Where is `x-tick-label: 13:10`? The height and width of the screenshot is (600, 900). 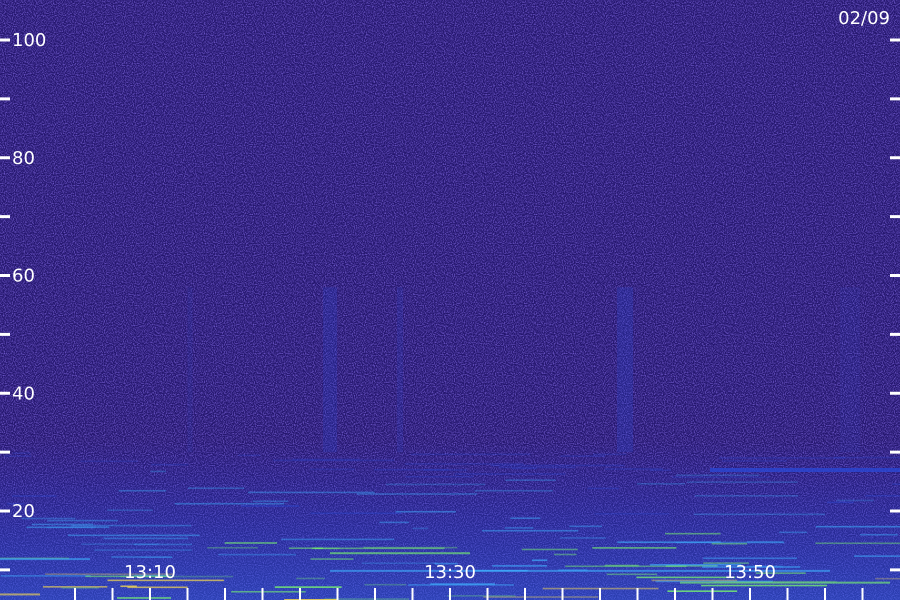 x-tick-label: 13:10 is located at coordinates (150, 572).